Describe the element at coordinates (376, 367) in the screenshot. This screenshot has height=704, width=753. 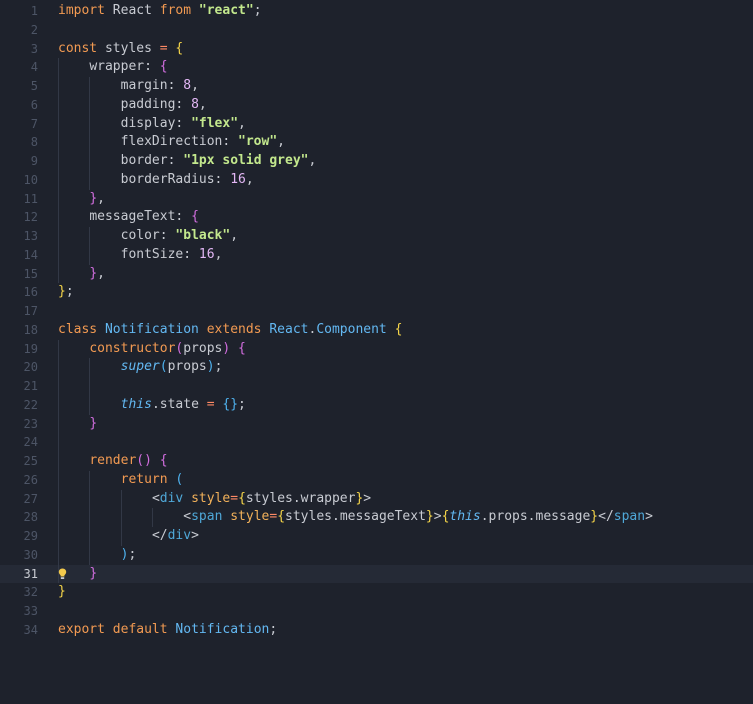
I see `code-line: 20 super(props);` at that location.